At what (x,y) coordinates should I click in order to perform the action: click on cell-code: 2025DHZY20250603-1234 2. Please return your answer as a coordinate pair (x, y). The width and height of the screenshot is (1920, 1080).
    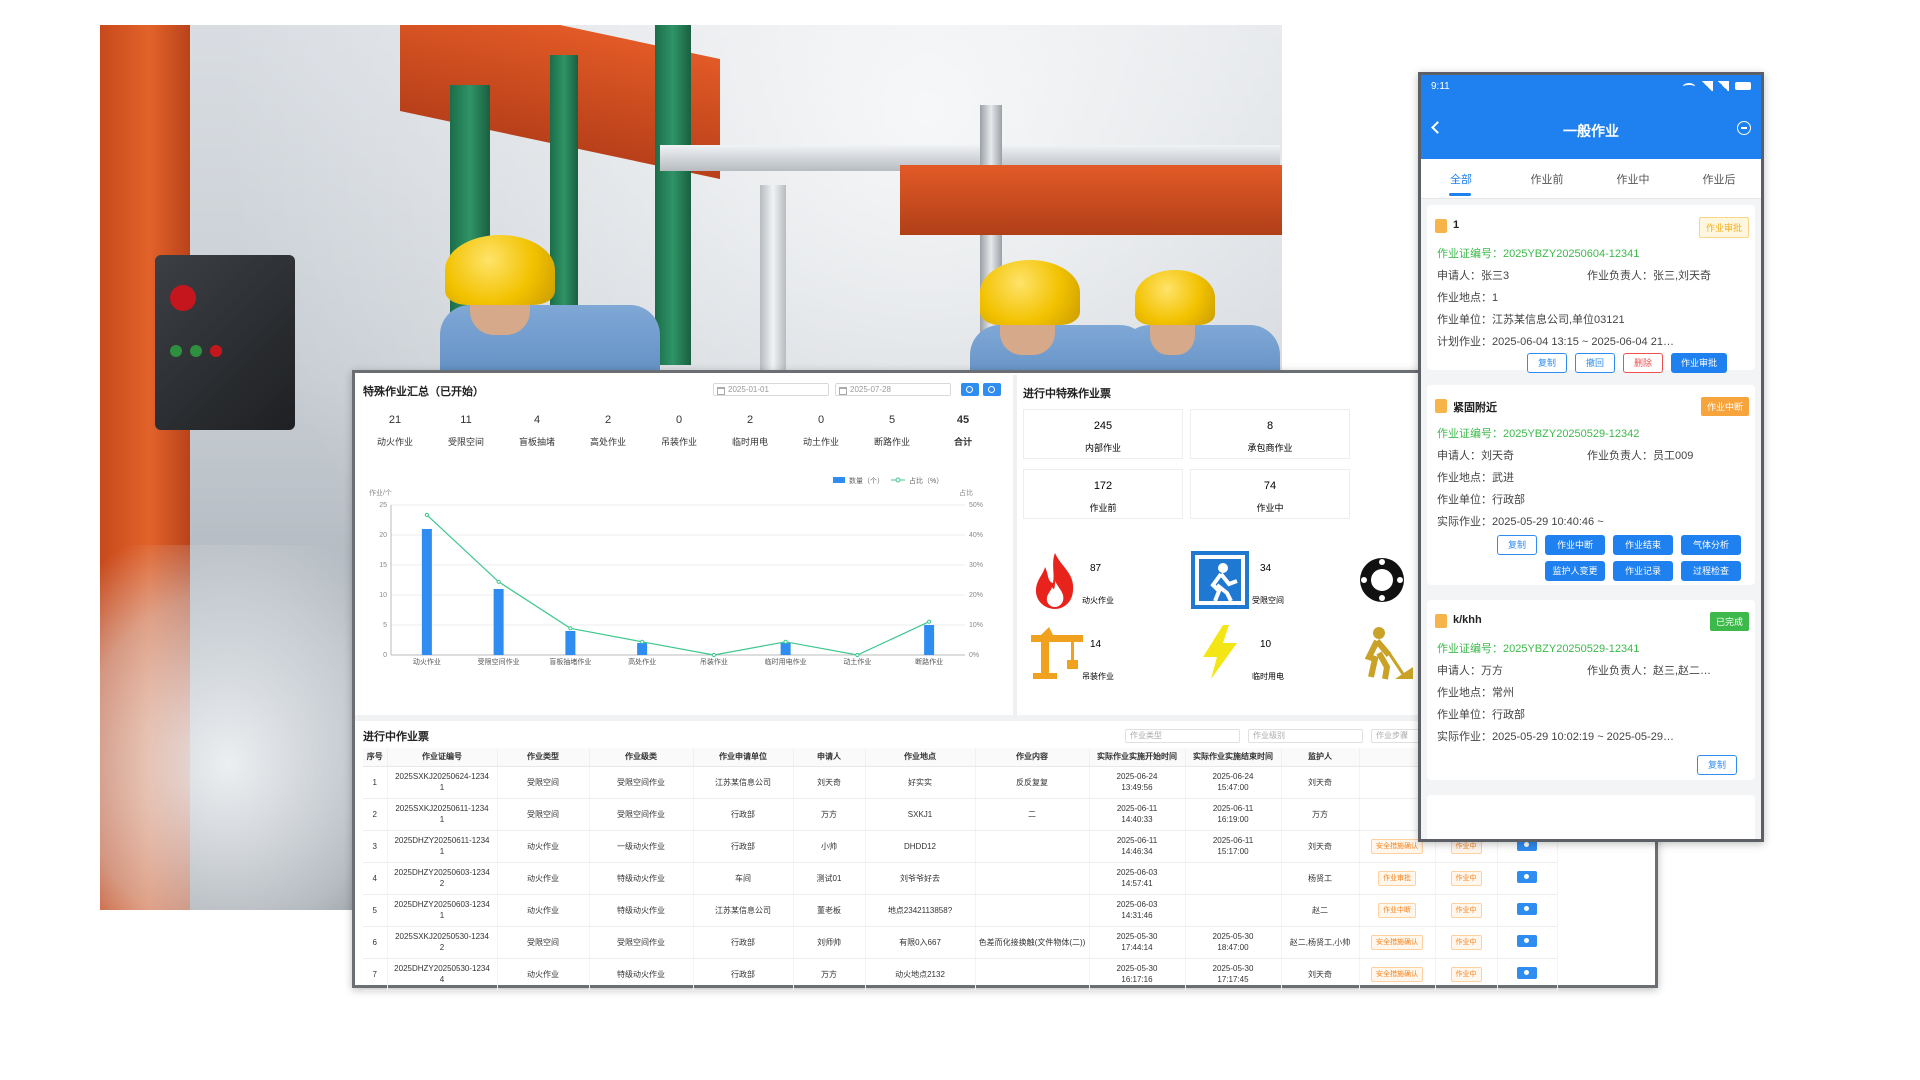
    Looking at the image, I should click on (442, 878).